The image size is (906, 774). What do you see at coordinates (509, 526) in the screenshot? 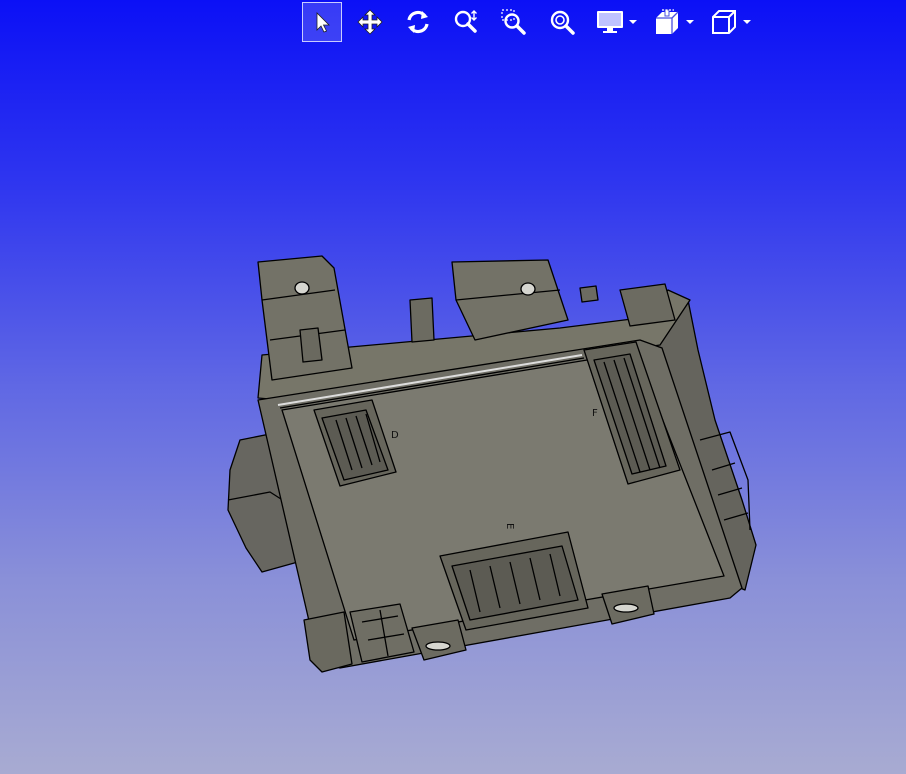
I see `connector-label-e: E` at bounding box center [509, 526].